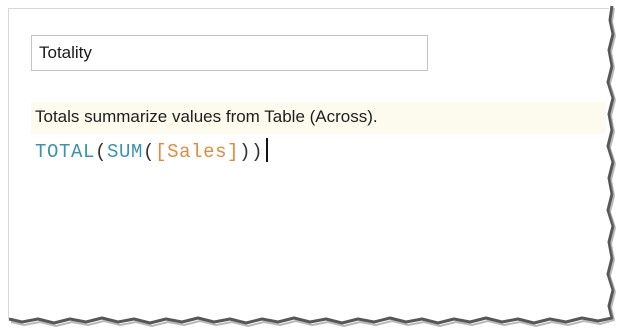 This screenshot has width=626, height=330. What do you see at coordinates (125, 152) in the screenshot?
I see `formula-function-sum: SUM` at bounding box center [125, 152].